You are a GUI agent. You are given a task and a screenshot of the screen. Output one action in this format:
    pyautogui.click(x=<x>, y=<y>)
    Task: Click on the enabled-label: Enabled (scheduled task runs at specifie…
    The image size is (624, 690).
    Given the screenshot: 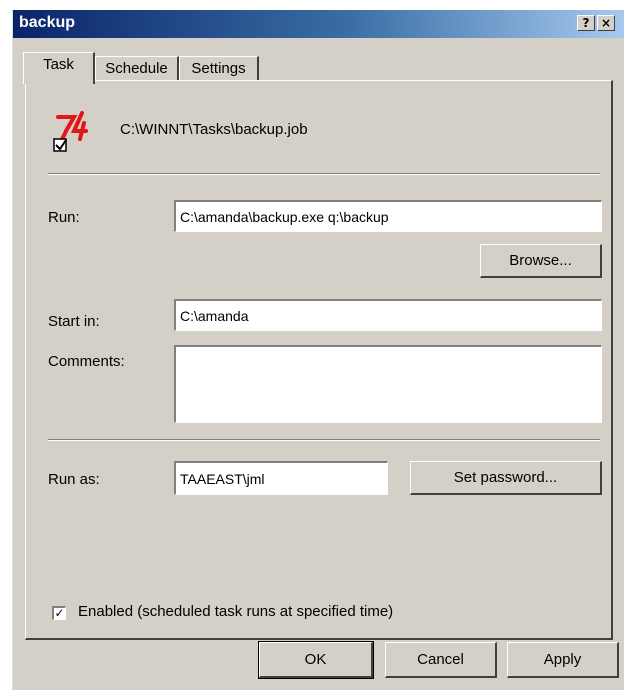 What is the action you would take?
    pyautogui.click(x=235, y=611)
    